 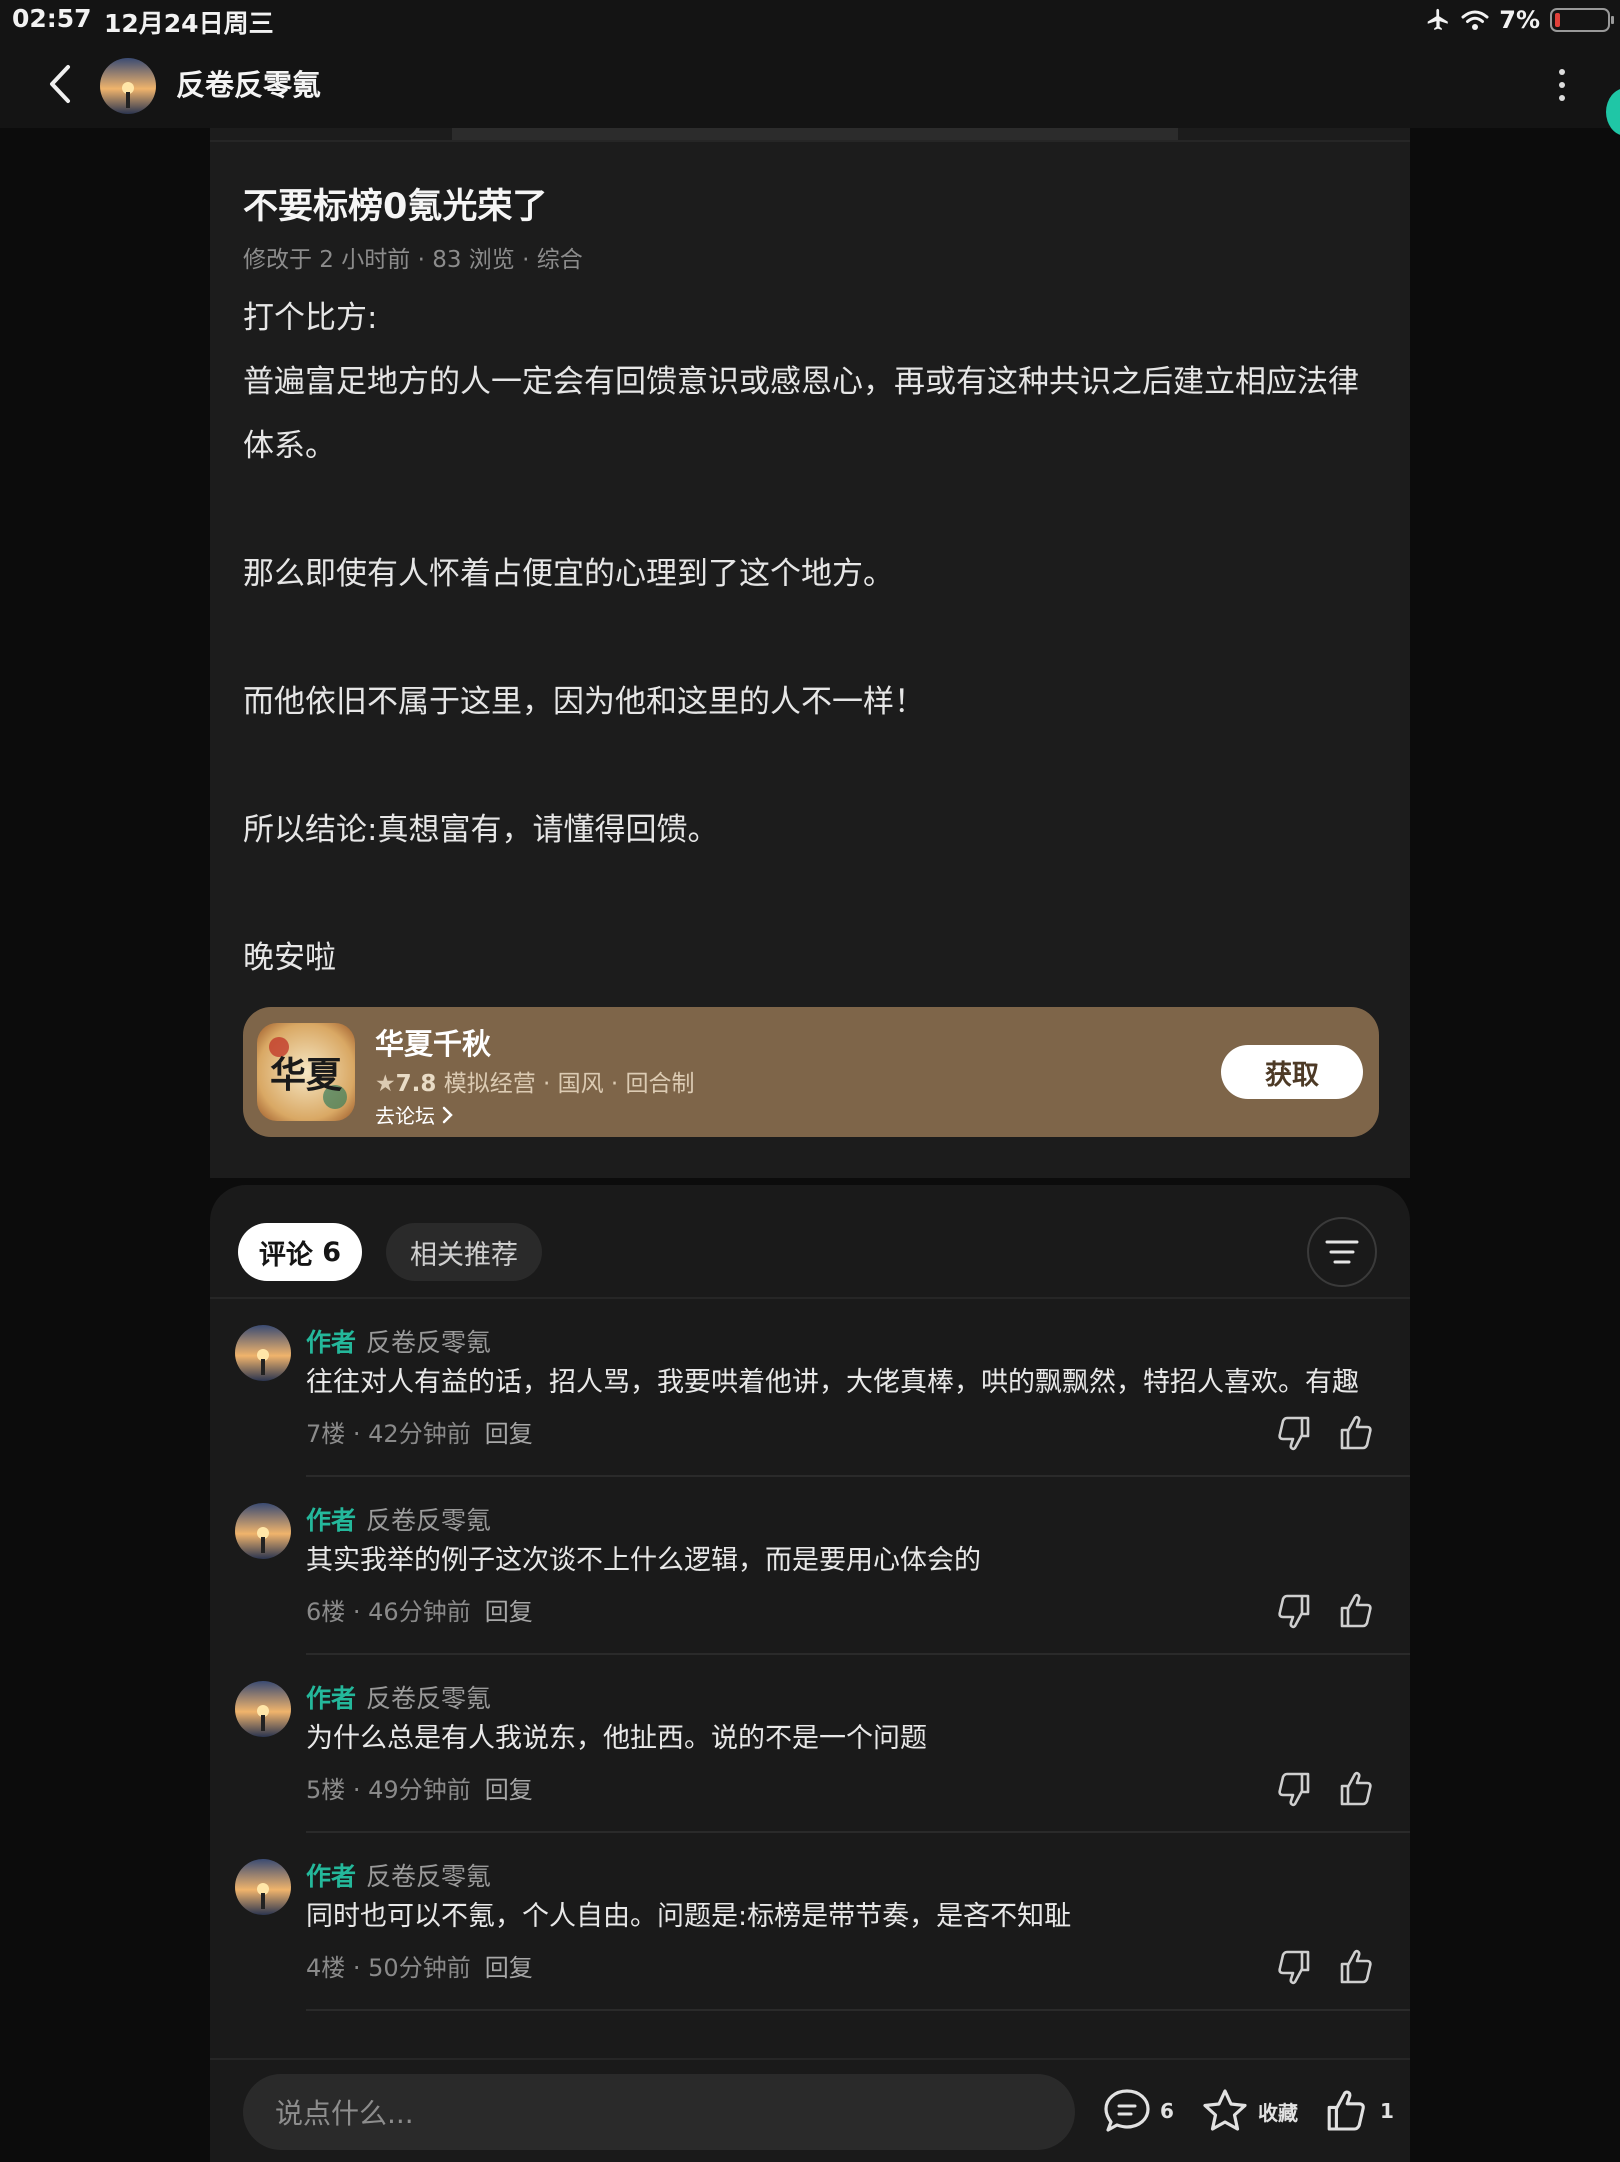 I want to click on back-icon, so click(x=60, y=84).